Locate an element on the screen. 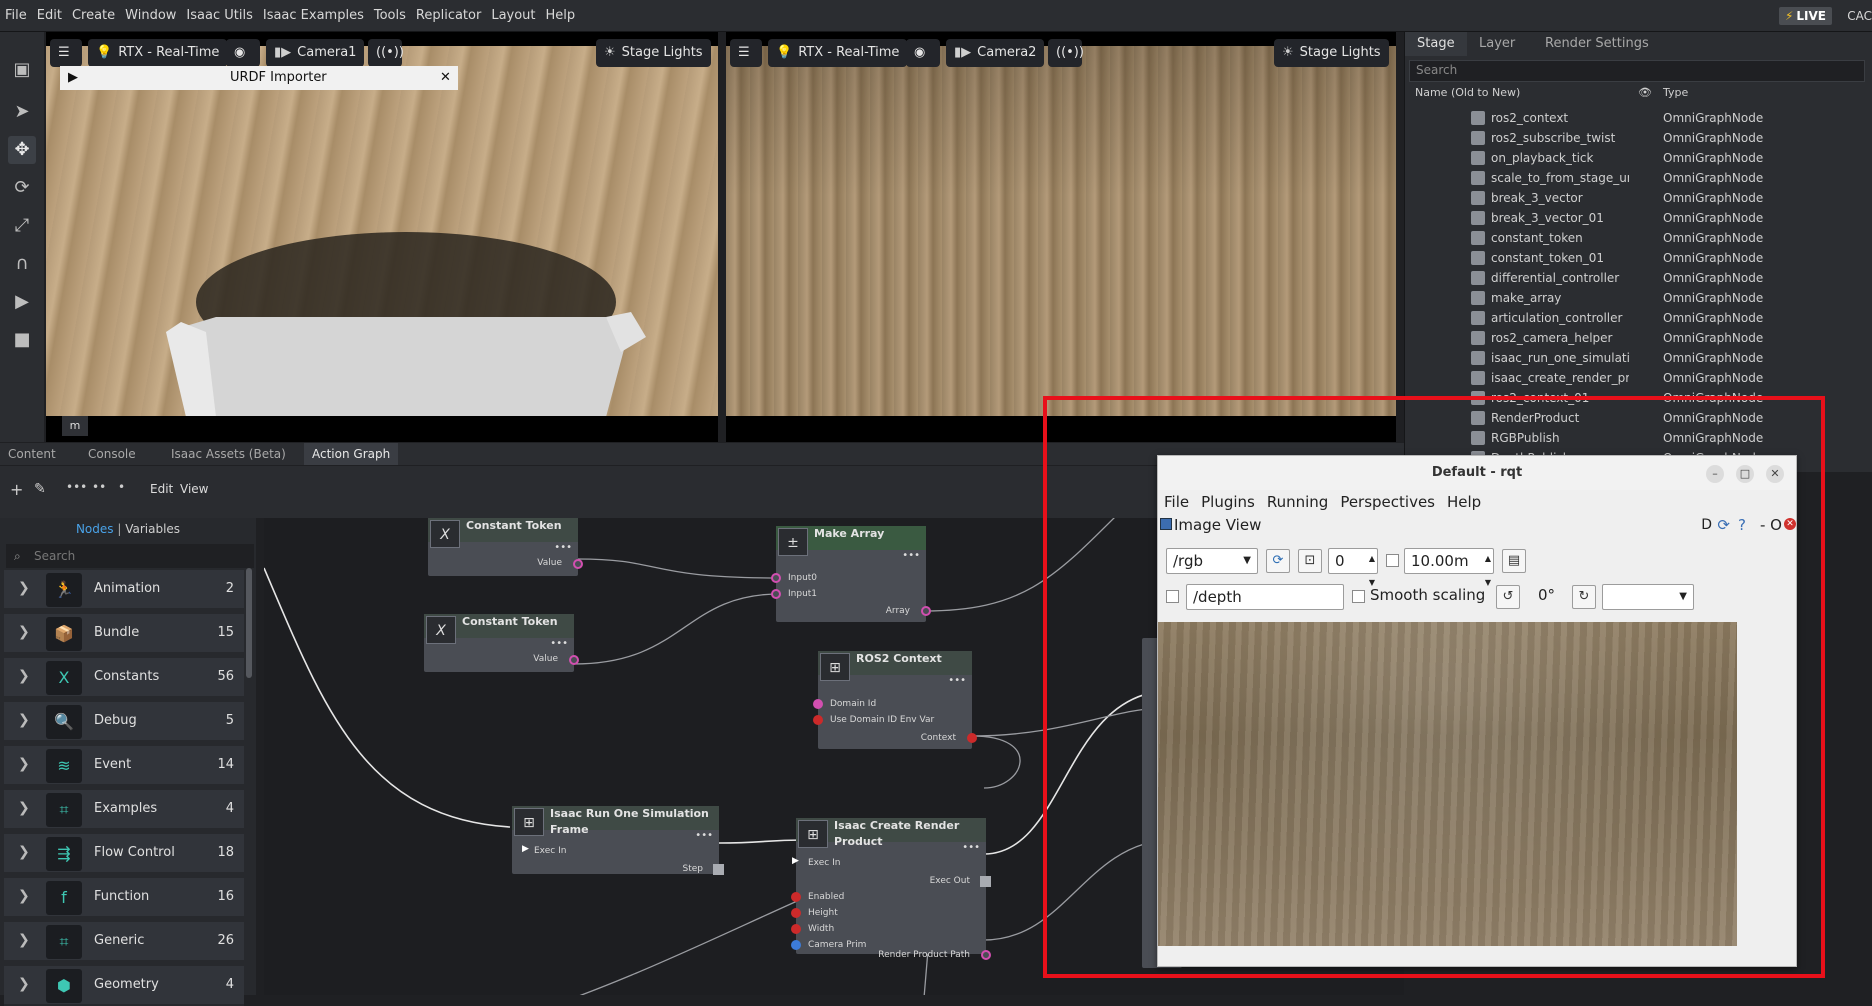  stage-row: ros2_subscribe_twist OmniGraphNode is located at coordinates (1638, 138).